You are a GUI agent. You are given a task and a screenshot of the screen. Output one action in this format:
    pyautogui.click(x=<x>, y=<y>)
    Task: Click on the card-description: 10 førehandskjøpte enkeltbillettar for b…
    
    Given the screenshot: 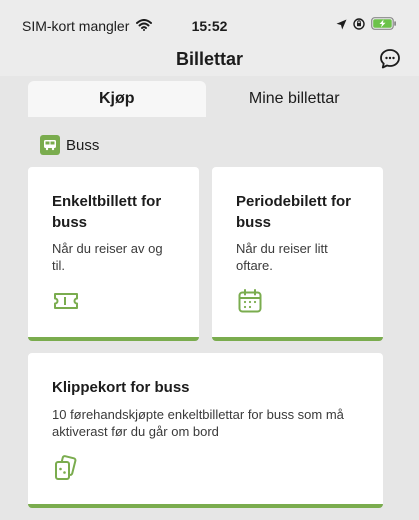 What is the action you would take?
    pyautogui.click(x=198, y=423)
    